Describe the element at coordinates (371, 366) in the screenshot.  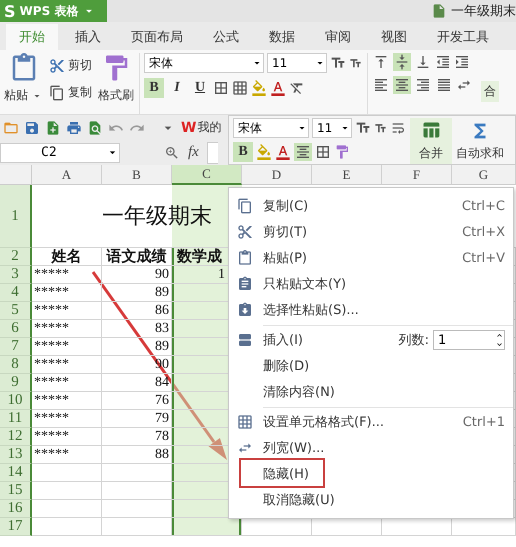
I see `menu-item: 删除(D)` at that location.